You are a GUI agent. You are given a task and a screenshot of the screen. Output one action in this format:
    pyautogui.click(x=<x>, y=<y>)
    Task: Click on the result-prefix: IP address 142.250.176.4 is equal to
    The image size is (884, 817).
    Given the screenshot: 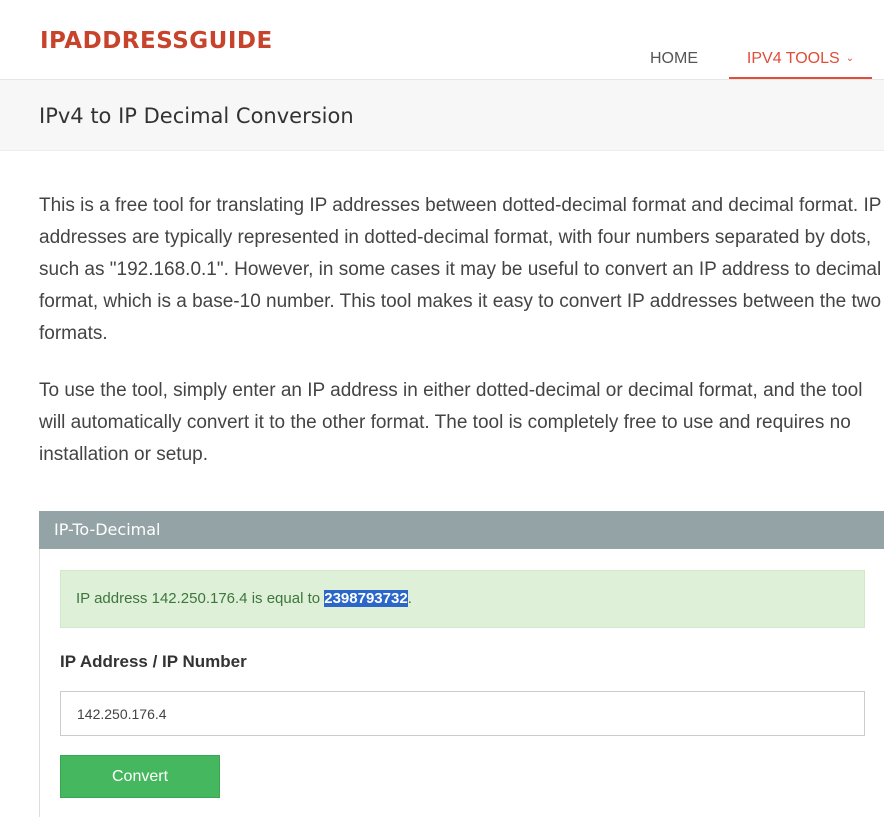 What is the action you would take?
    pyautogui.click(x=200, y=598)
    